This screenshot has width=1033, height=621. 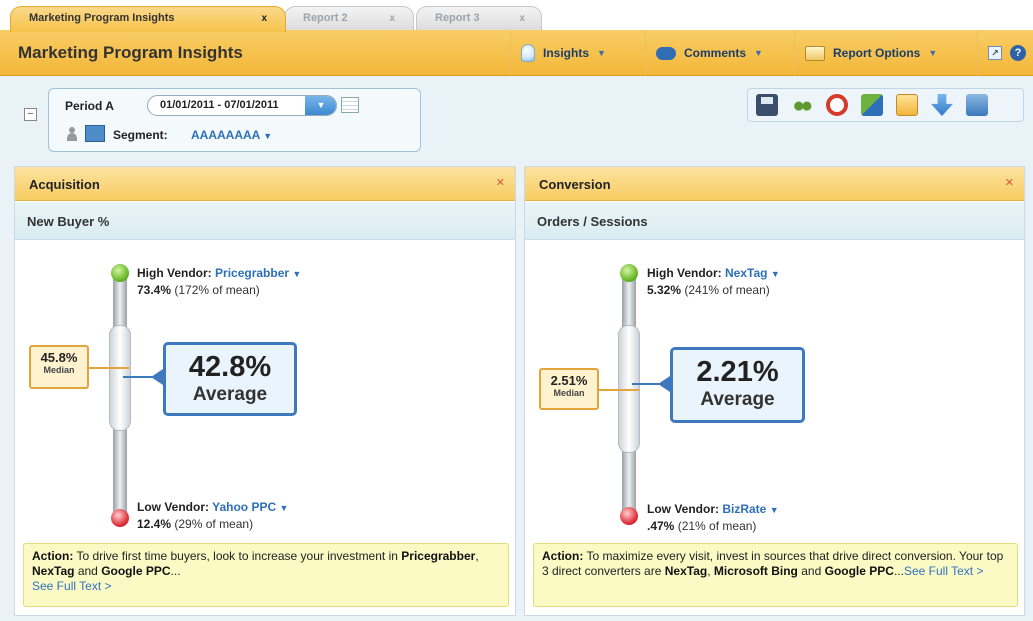 What do you see at coordinates (872, 105) in the screenshot?
I see `pin-icon` at bounding box center [872, 105].